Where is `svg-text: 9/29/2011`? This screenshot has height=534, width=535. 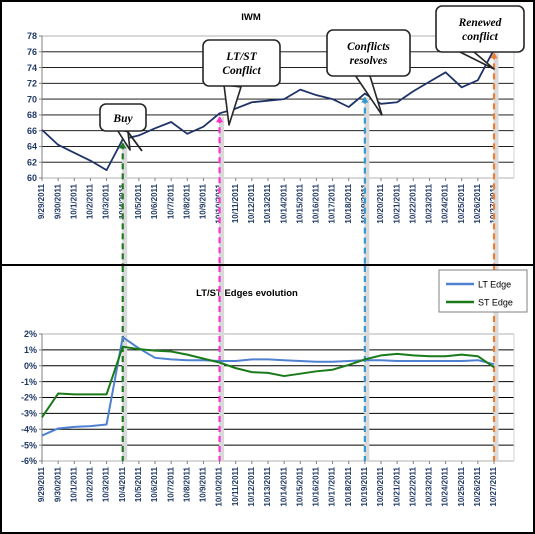 svg-text: 9/29/2011 is located at coordinates (41, 484).